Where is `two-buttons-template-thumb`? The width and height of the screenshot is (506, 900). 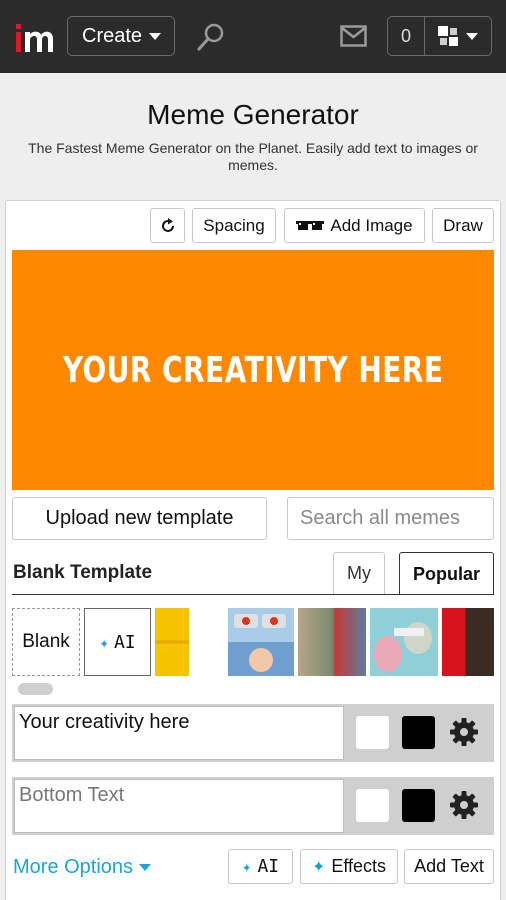
two-buttons-template-thumb is located at coordinates (261, 642).